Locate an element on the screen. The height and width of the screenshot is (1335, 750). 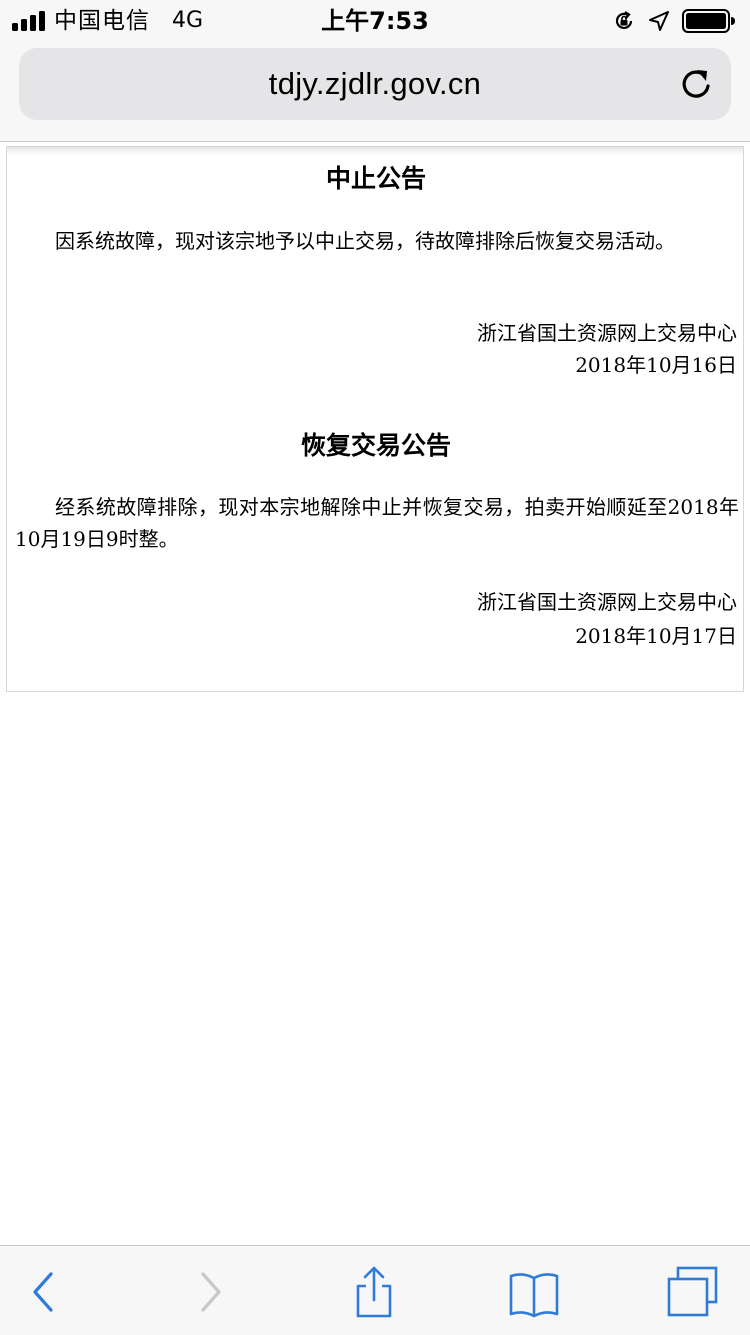
resumption-notice-signer: 浙江省国土资源网上交易中心 is located at coordinates (607, 602).